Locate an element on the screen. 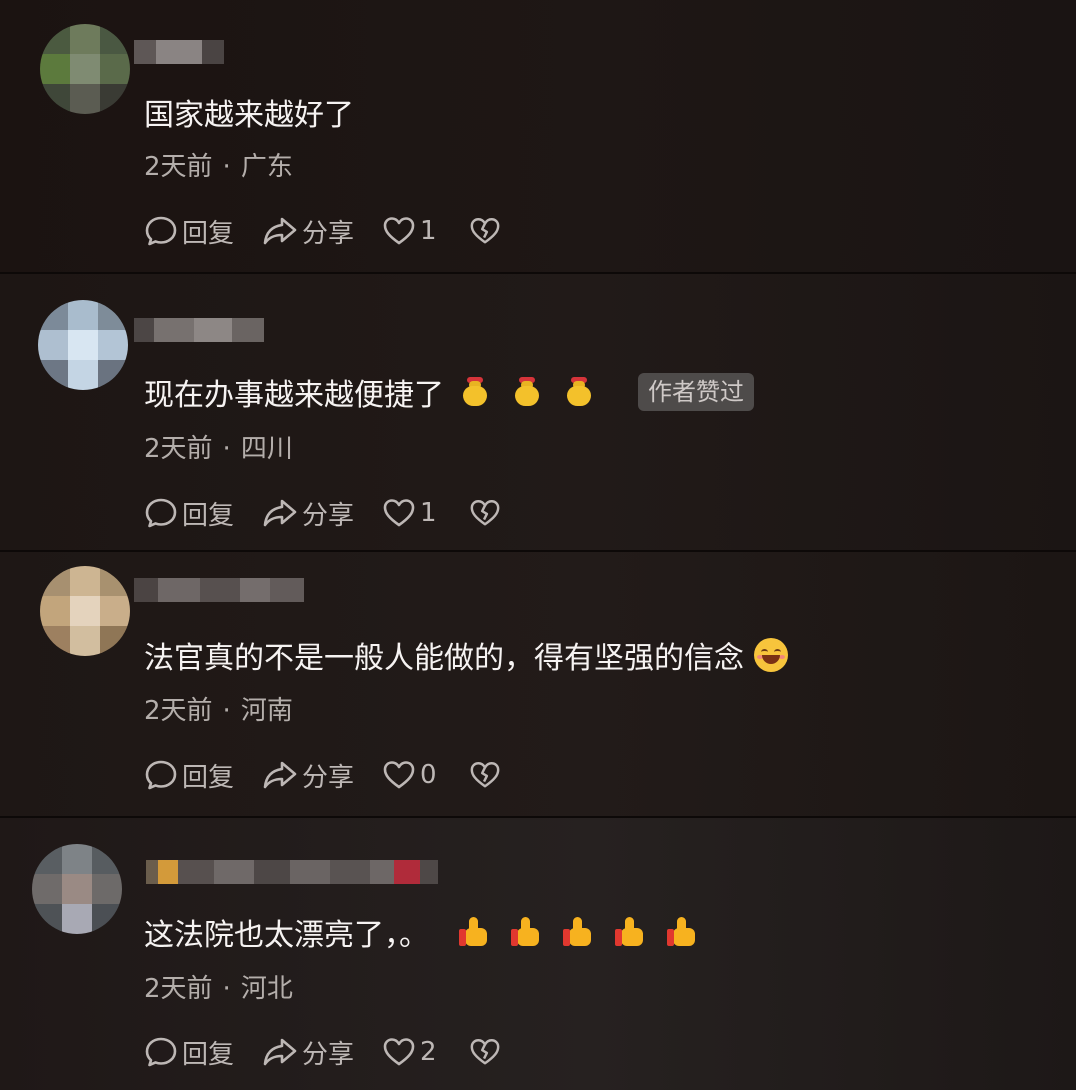 The image size is (1076, 1090). comment-actions: 回复 分享 0 is located at coordinates (322, 775).